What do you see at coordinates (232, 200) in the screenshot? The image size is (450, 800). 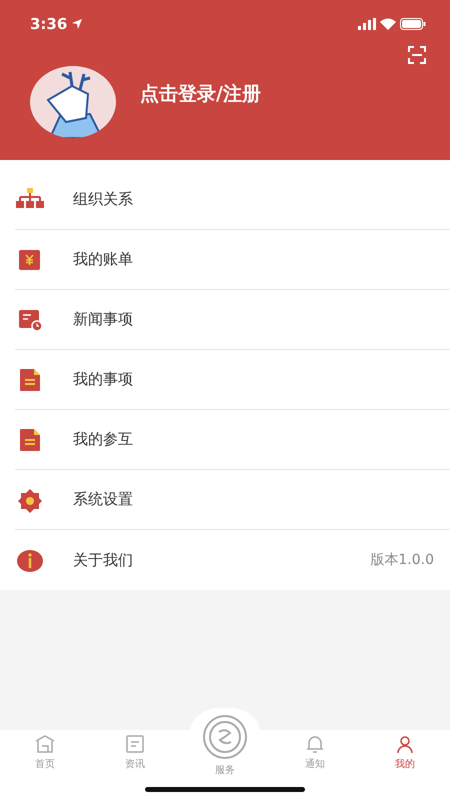 I see `menu-item: 组织关系` at bounding box center [232, 200].